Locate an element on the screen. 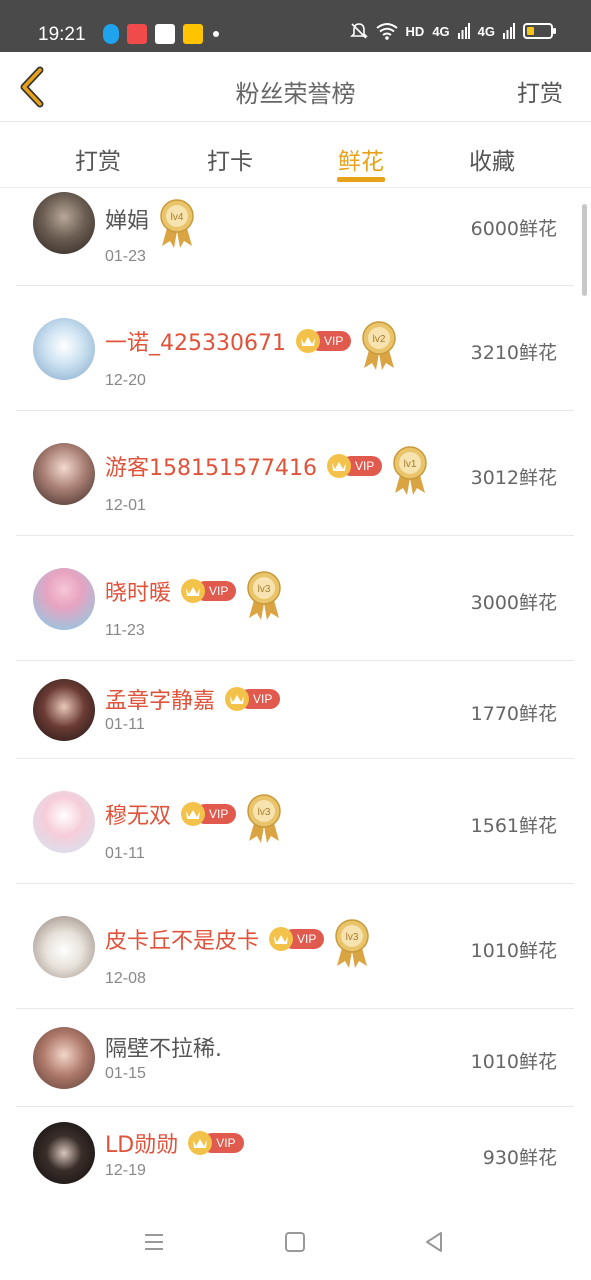 Image resolution: width=591 pixels, height=1280 pixels. tab-bar: 打赏 打卡 鲜花 收藏 is located at coordinates (295, 155).